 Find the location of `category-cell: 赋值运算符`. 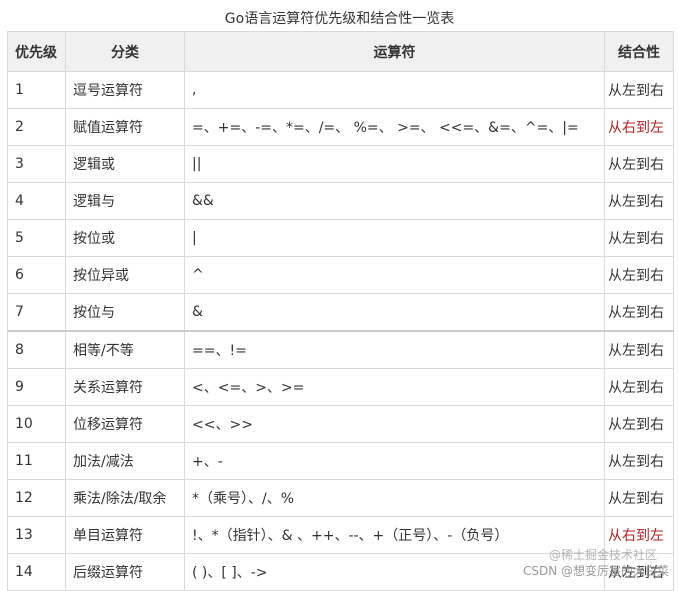

category-cell: 赋值运算符 is located at coordinates (125, 127).